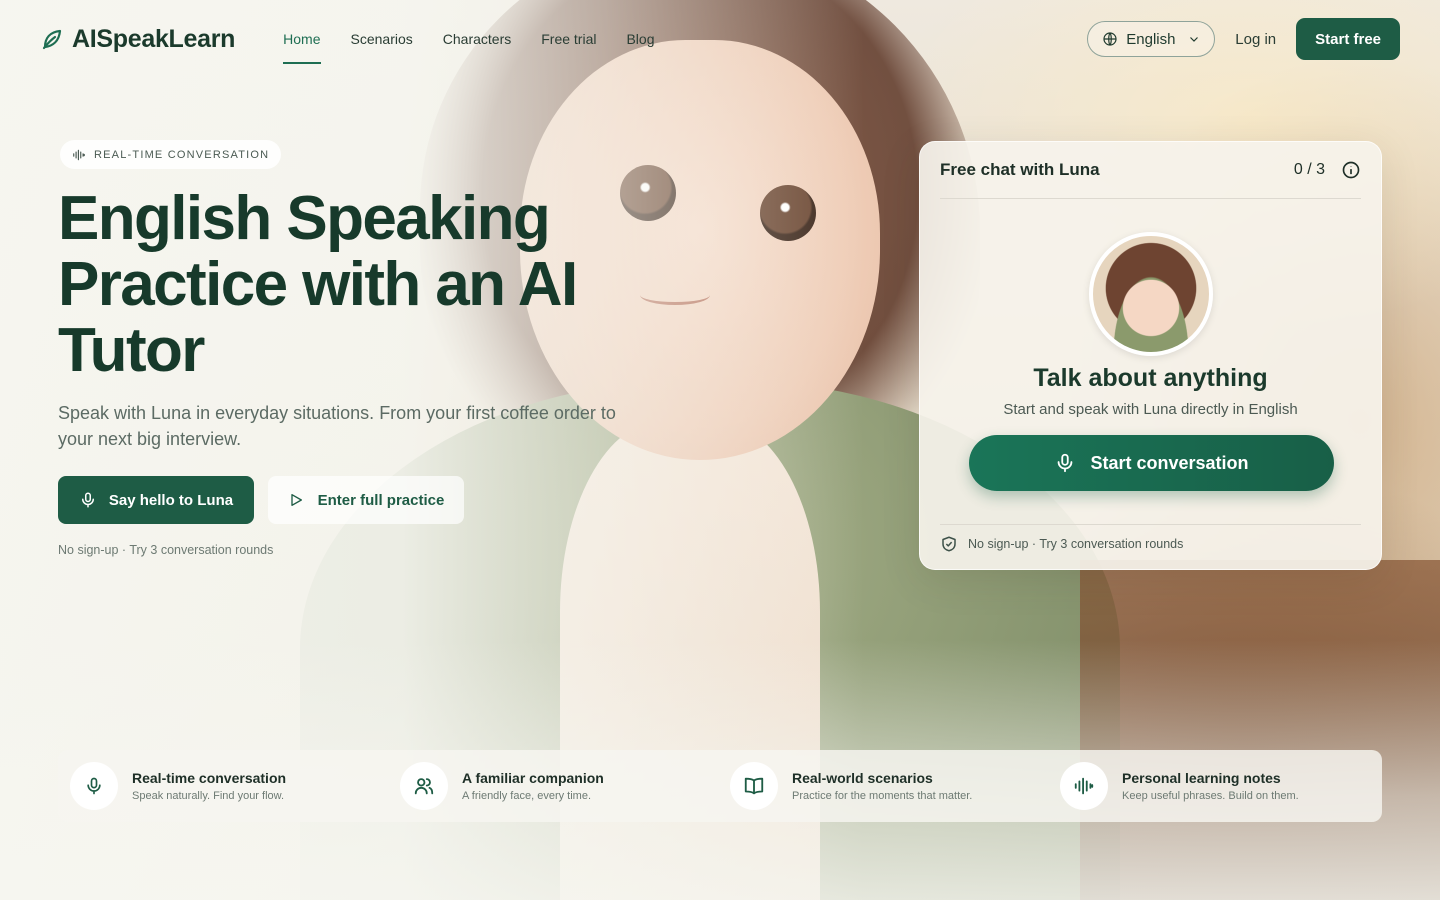 The height and width of the screenshot is (900, 1440). Describe the element at coordinates (949, 543) in the screenshot. I see `shield-check-icon` at that location.